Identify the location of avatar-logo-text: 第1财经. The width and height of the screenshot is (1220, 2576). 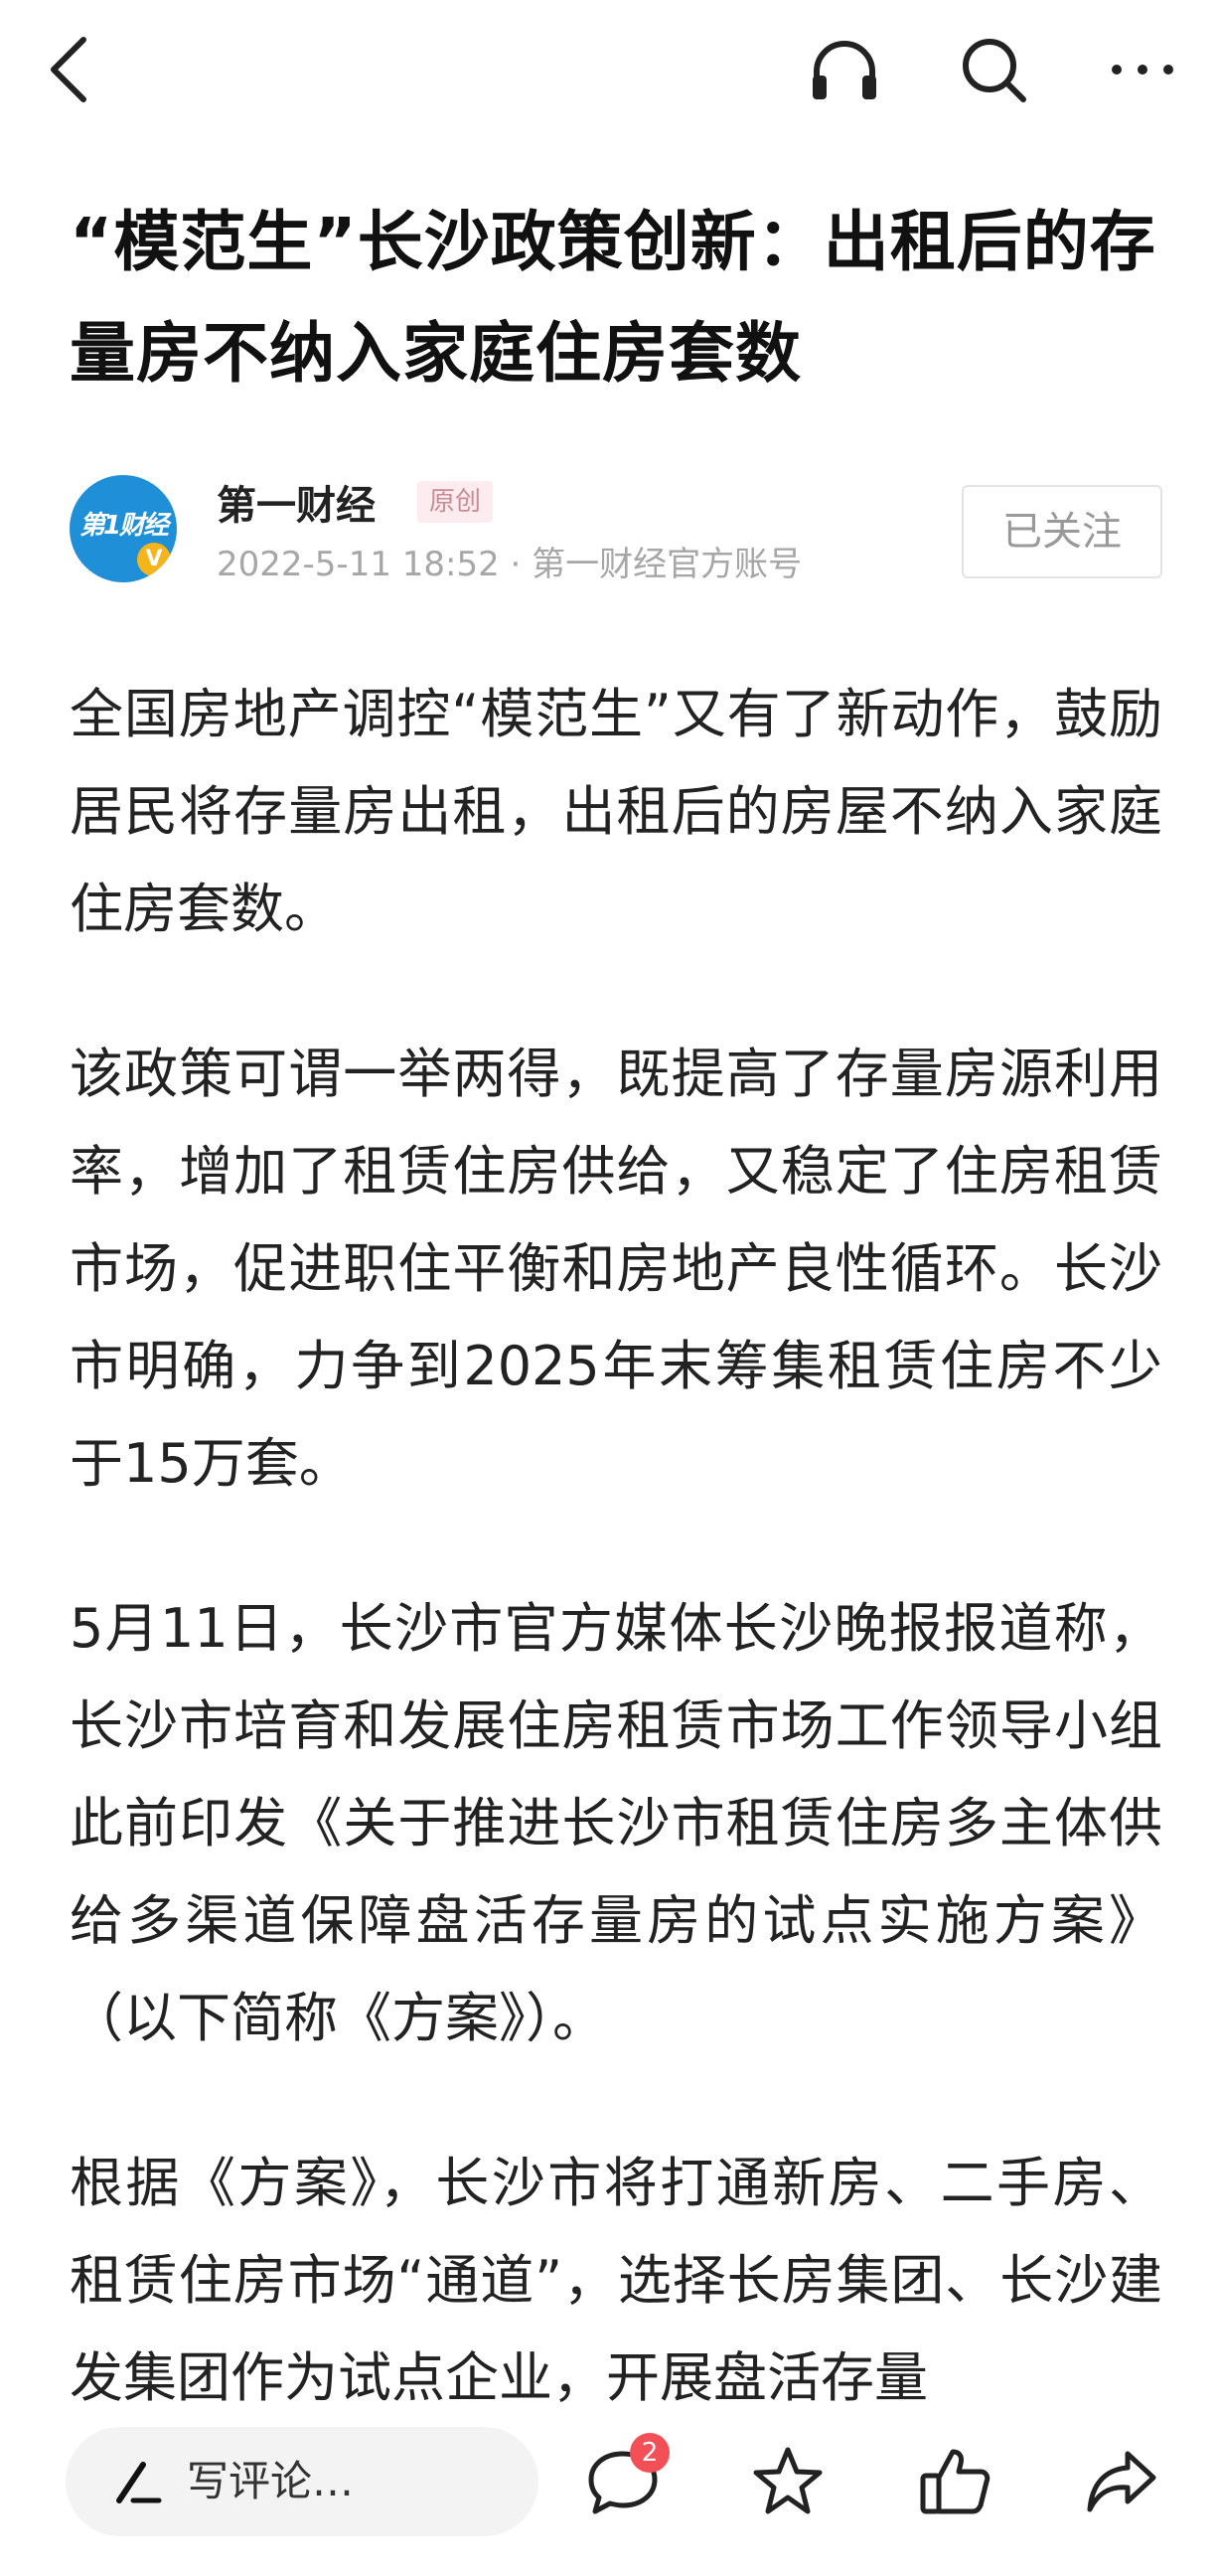
(123, 526).